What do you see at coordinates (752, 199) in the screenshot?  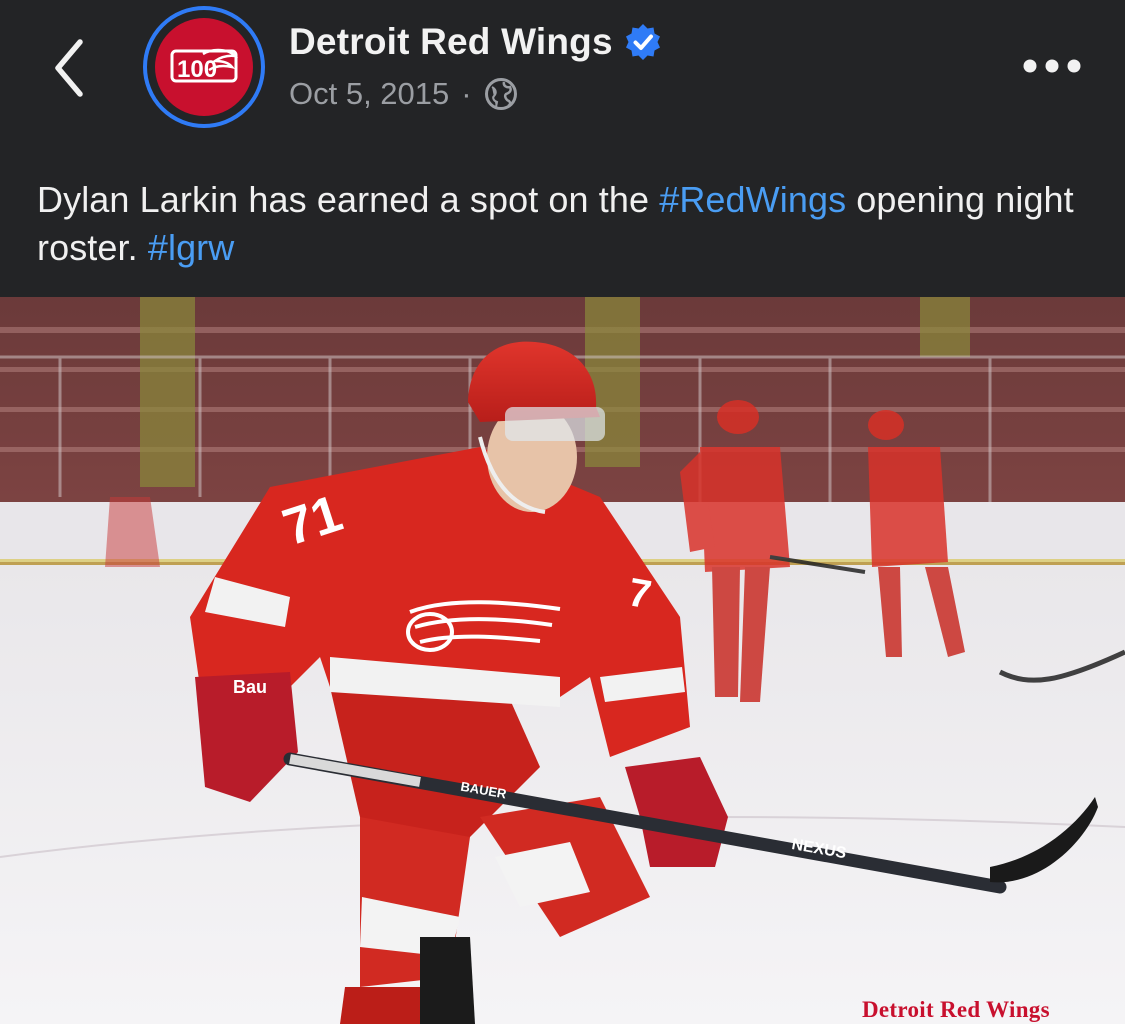 I see `hashtag-redwings: #RedWings` at bounding box center [752, 199].